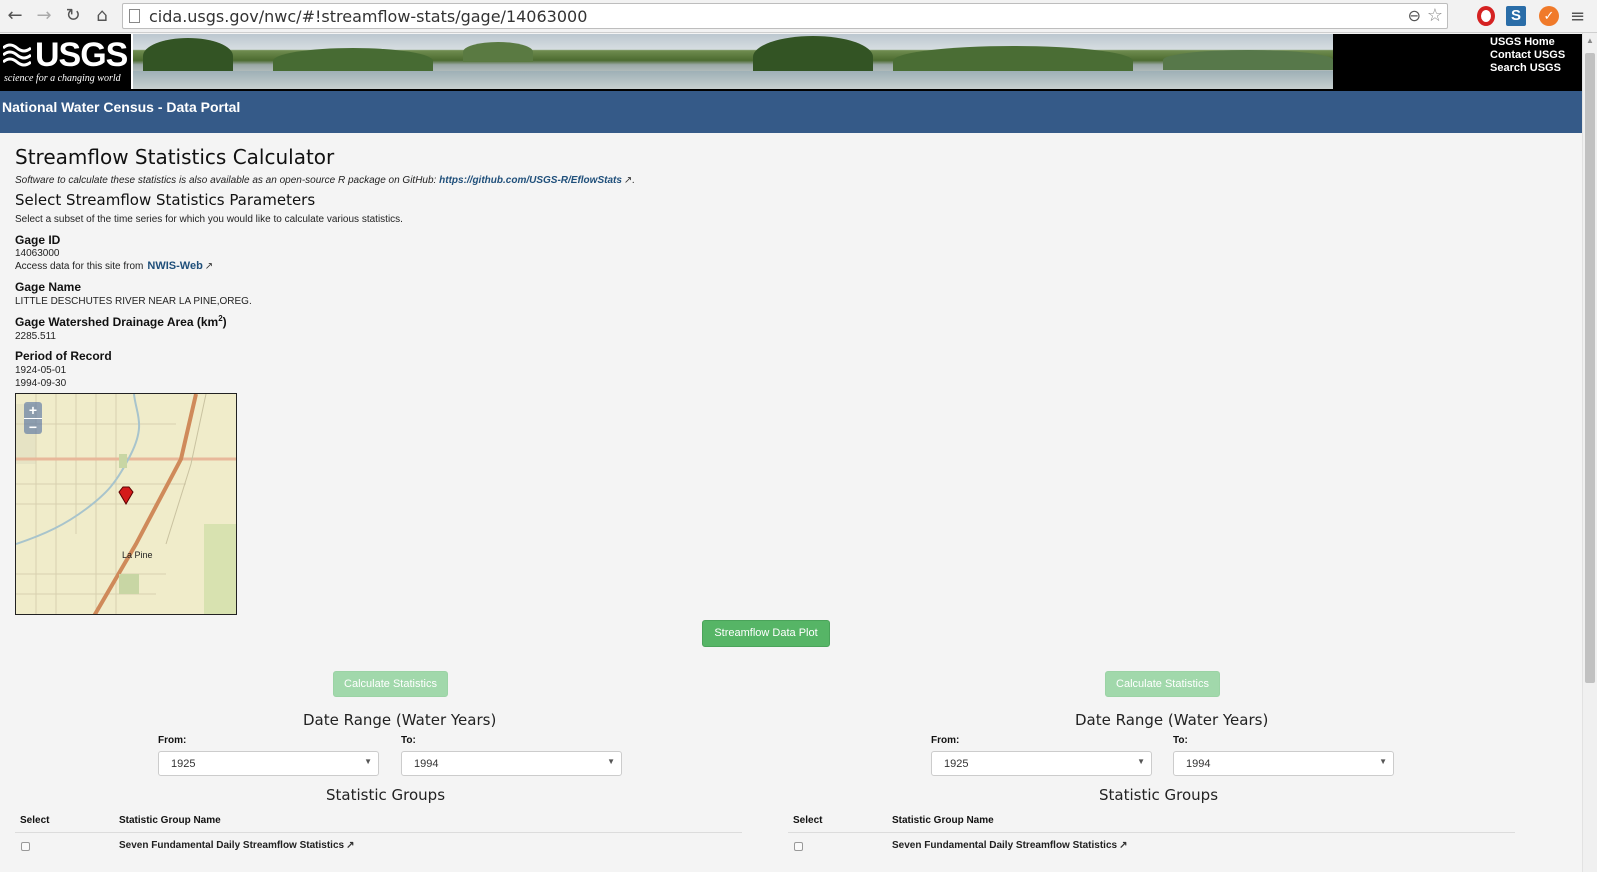  What do you see at coordinates (38, 240) in the screenshot?
I see `gage-id-label: Gage ID` at bounding box center [38, 240].